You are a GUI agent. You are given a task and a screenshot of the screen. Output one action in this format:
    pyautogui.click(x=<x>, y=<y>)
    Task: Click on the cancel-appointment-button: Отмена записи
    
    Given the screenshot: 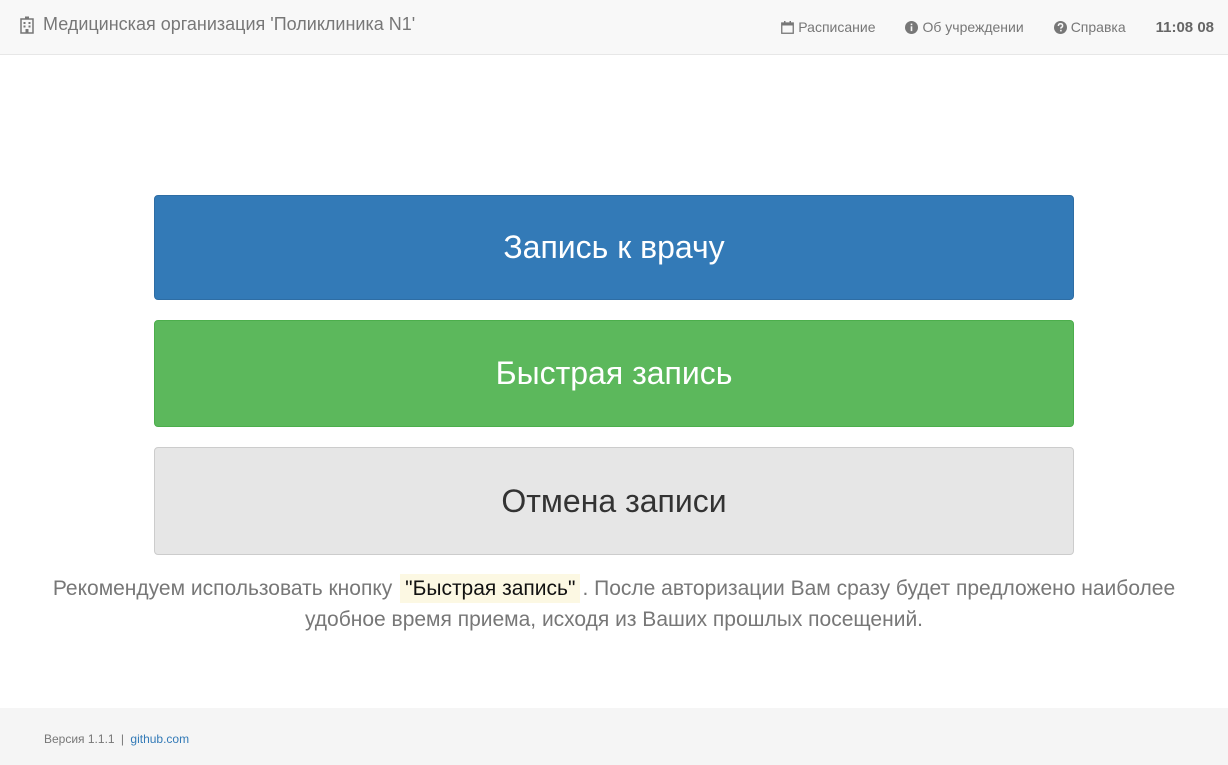 What is the action you would take?
    pyautogui.click(x=614, y=501)
    